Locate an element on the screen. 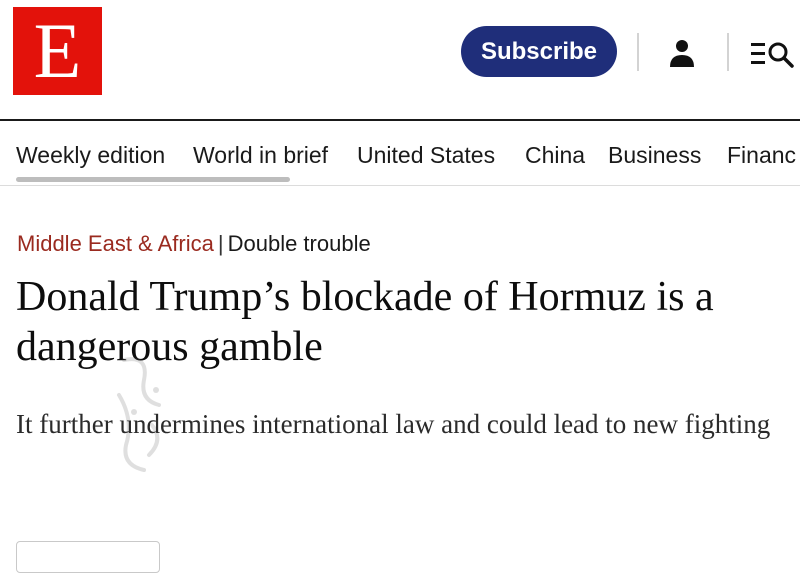  article-kicker: Middle East & Africa | Double trouble is located at coordinates (194, 244).